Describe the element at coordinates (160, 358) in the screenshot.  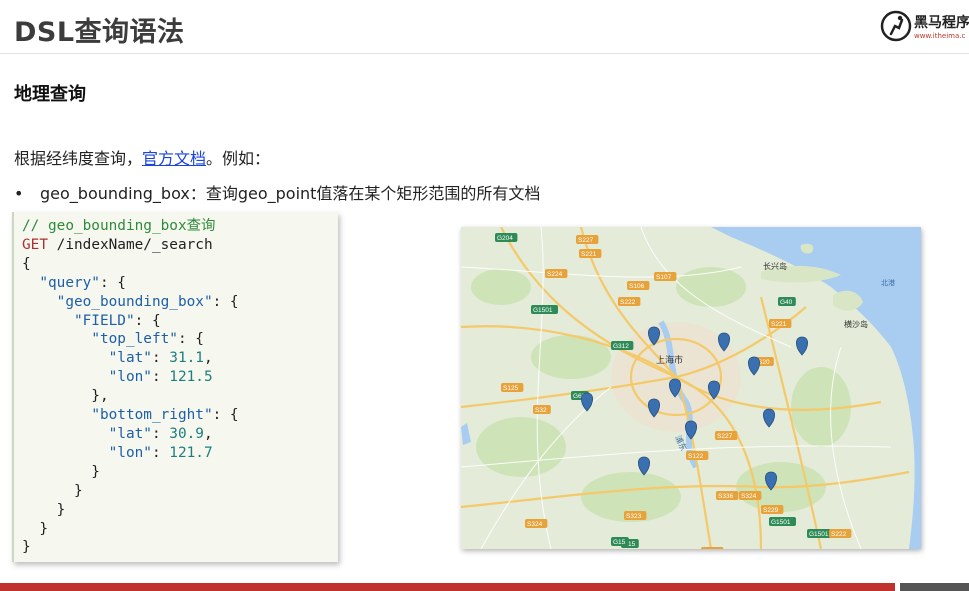
I see `code-line: "lat": 31.1,` at that location.